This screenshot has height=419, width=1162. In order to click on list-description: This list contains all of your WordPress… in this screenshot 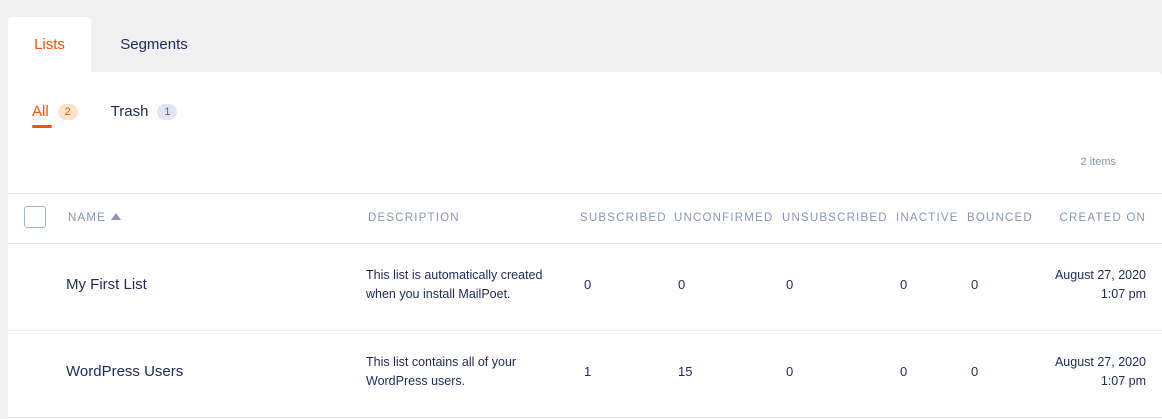, I will do `click(441, 372)`.